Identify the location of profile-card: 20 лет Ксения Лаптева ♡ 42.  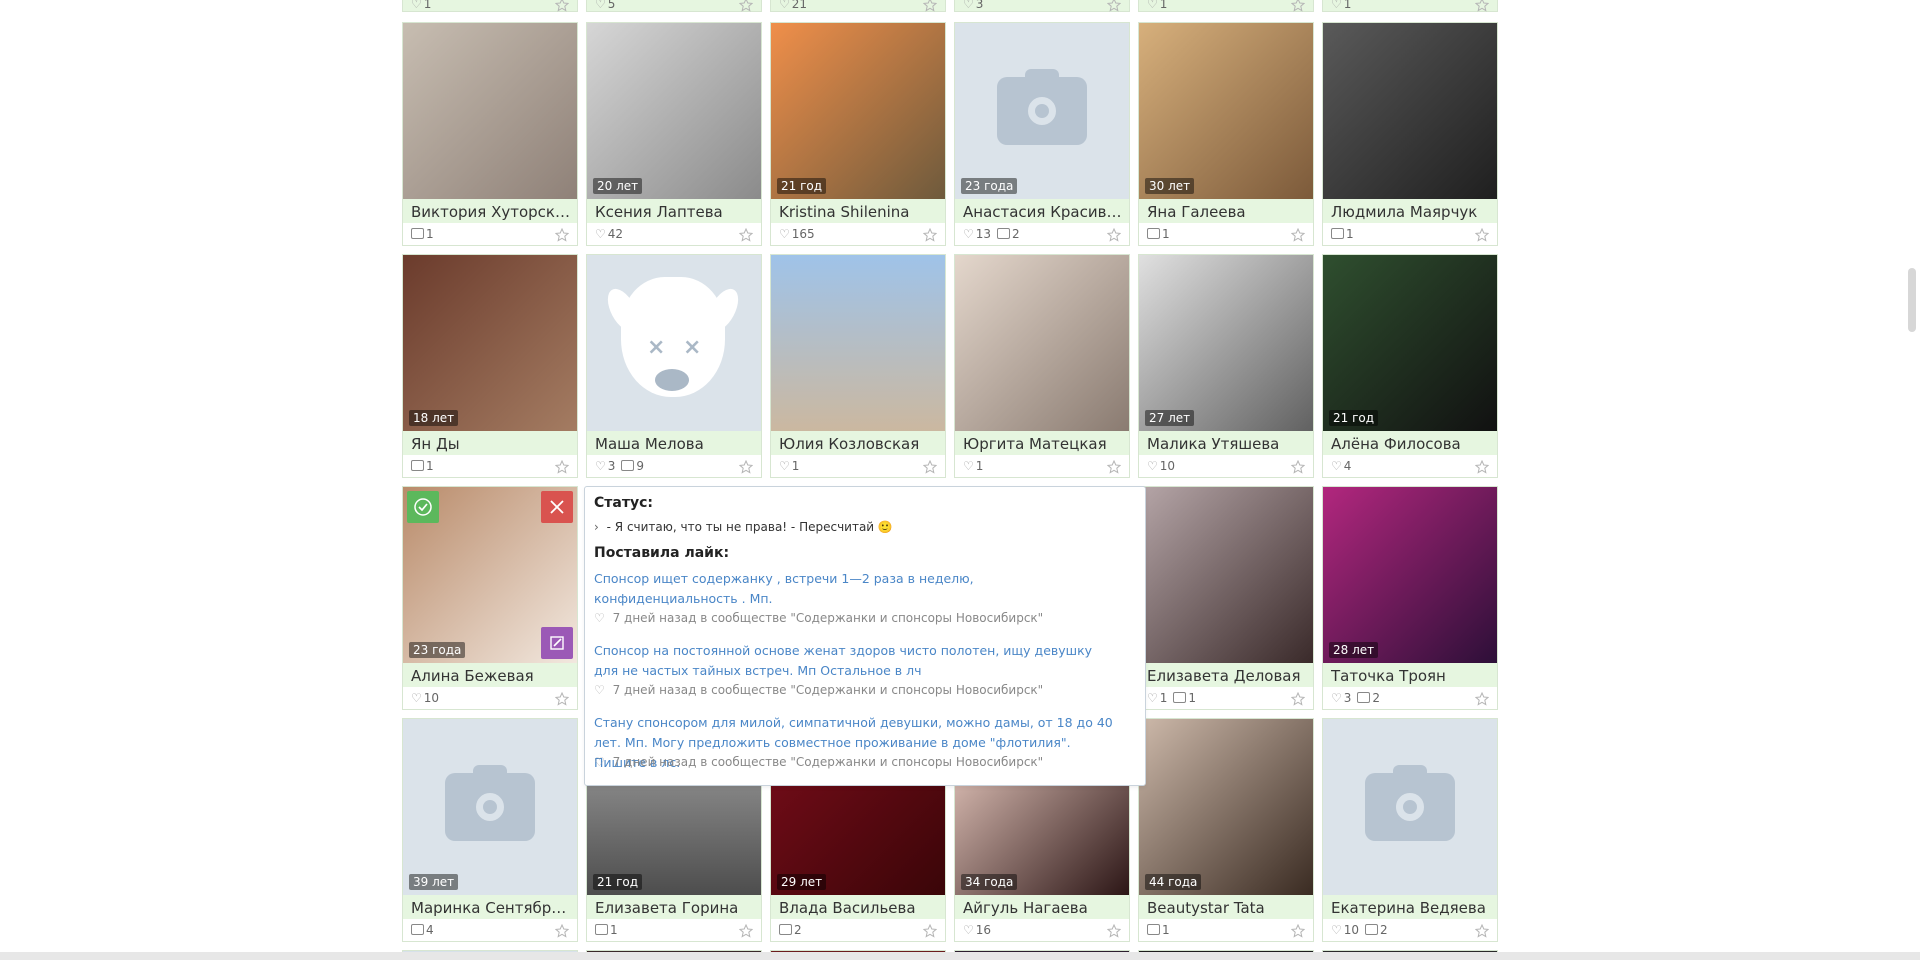
(674, 134).